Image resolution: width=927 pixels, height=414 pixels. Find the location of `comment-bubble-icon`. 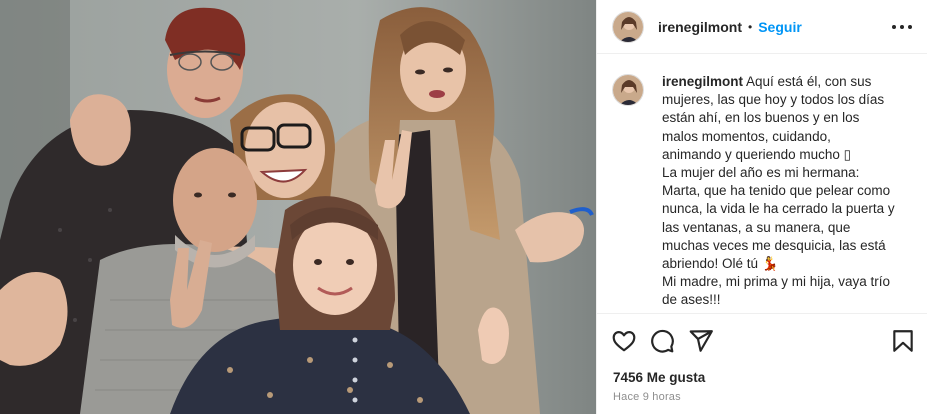

comment-bubble-icon is located at coordinates (662, 341).